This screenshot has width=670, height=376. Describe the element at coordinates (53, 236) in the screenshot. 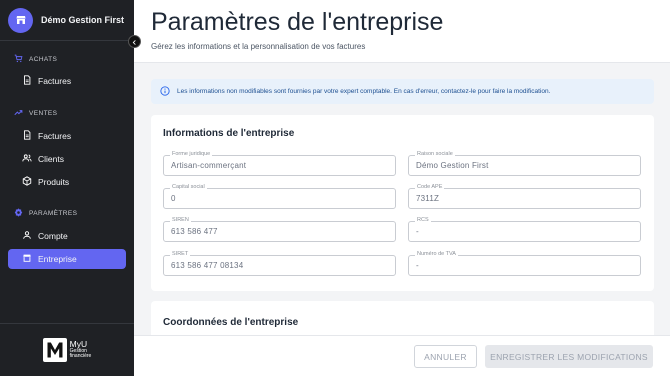

I see `sidebar-item-label: Compte` at that location.